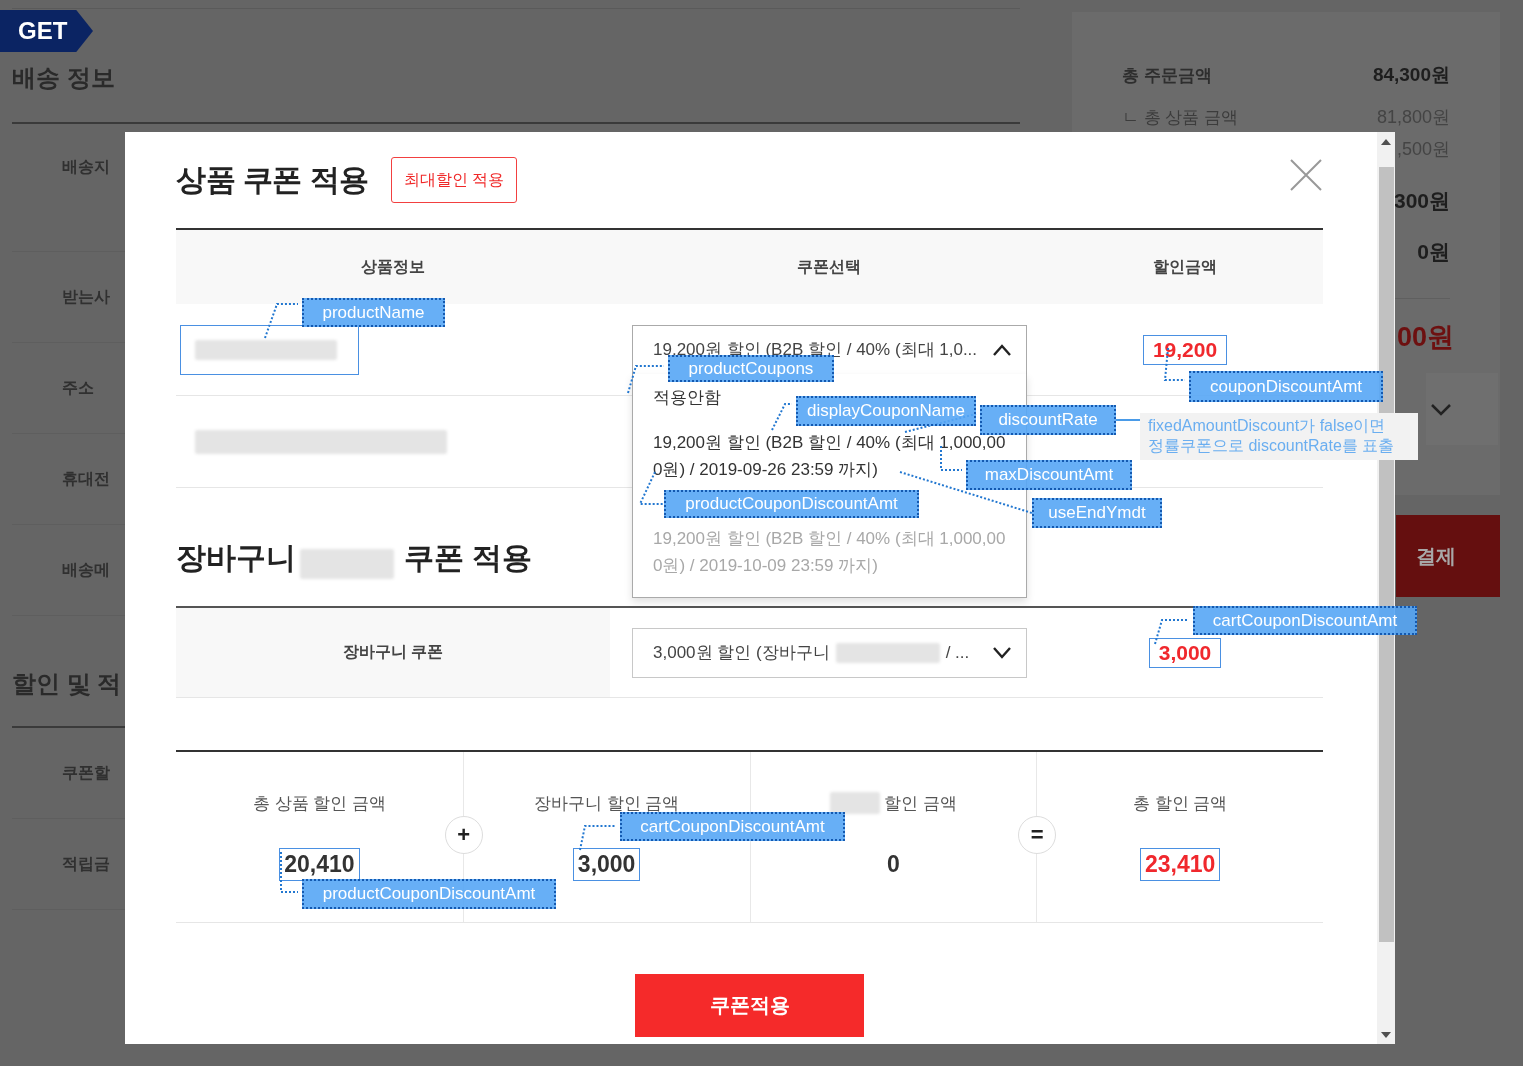  Describe the element at coordinates (606, 864) in the screenshot. I see `summary-amount: 3,000` at that location.